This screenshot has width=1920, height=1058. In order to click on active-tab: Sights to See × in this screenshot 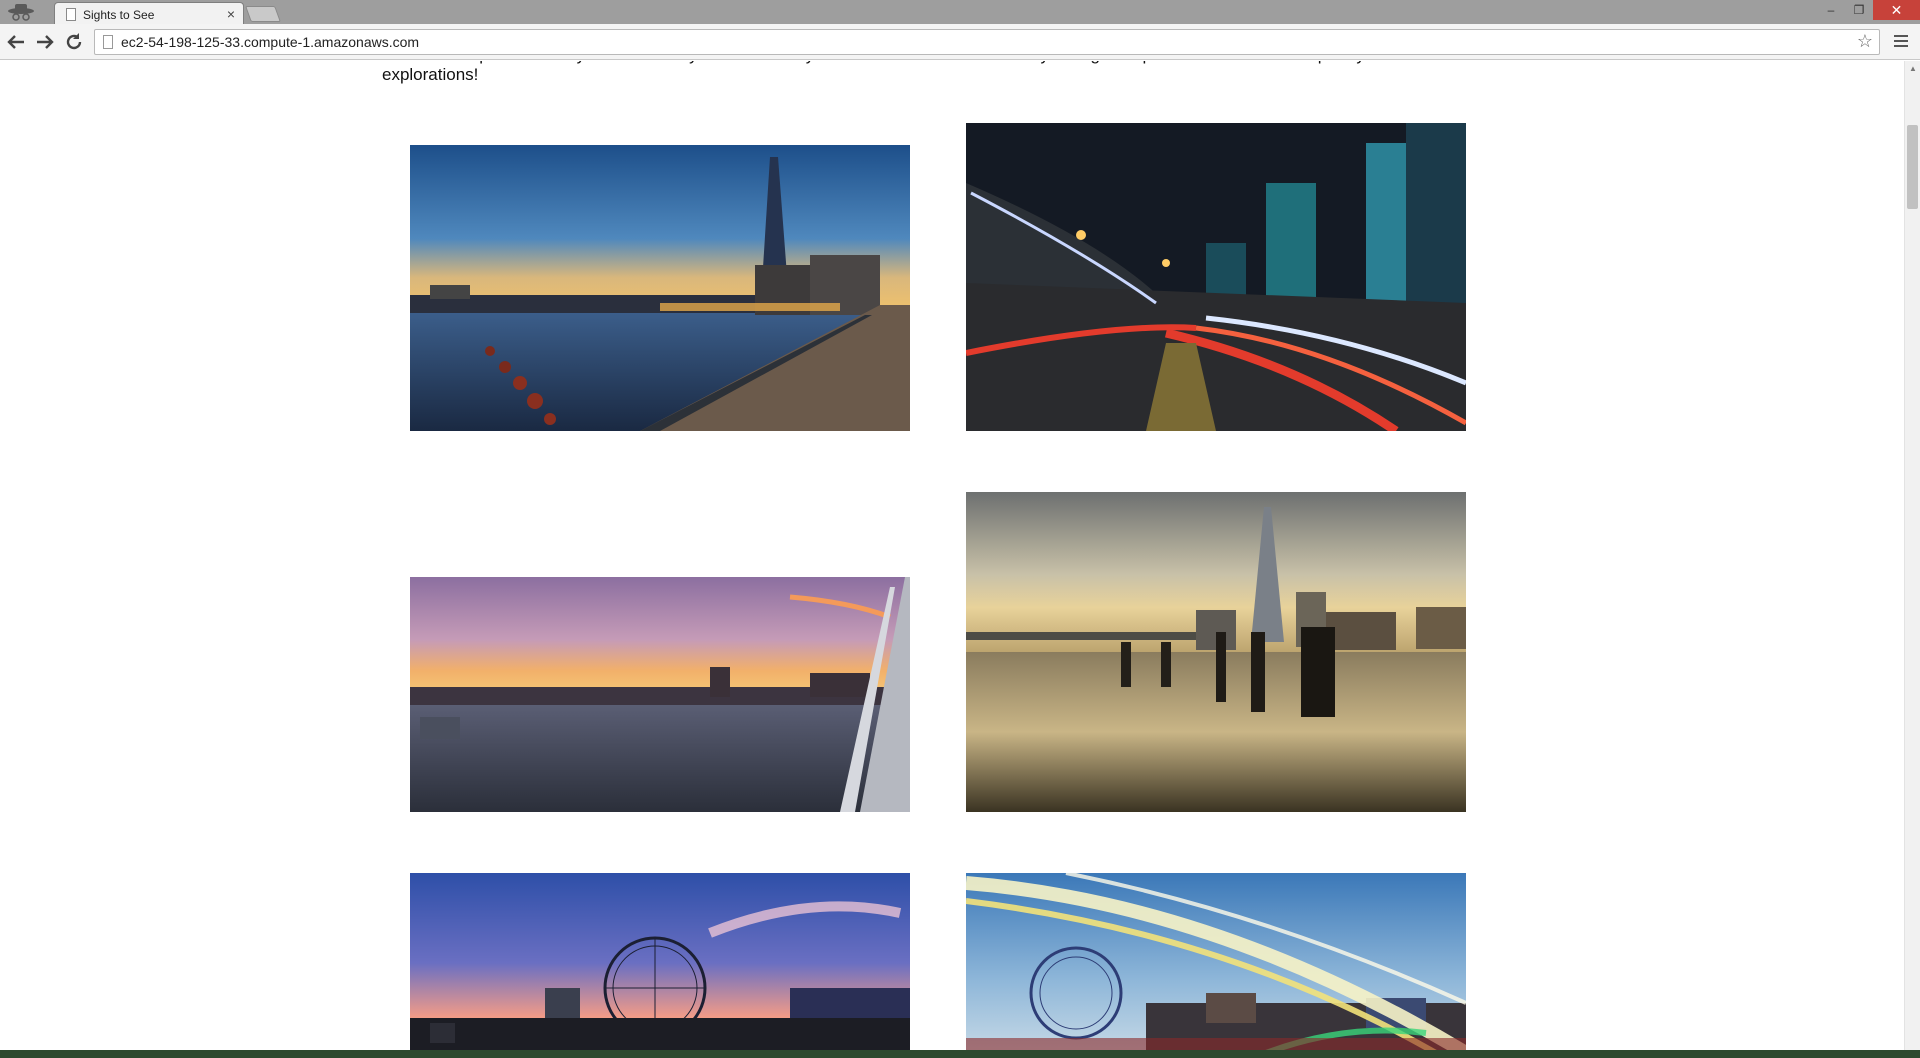, I will do `click(149, 14)`.